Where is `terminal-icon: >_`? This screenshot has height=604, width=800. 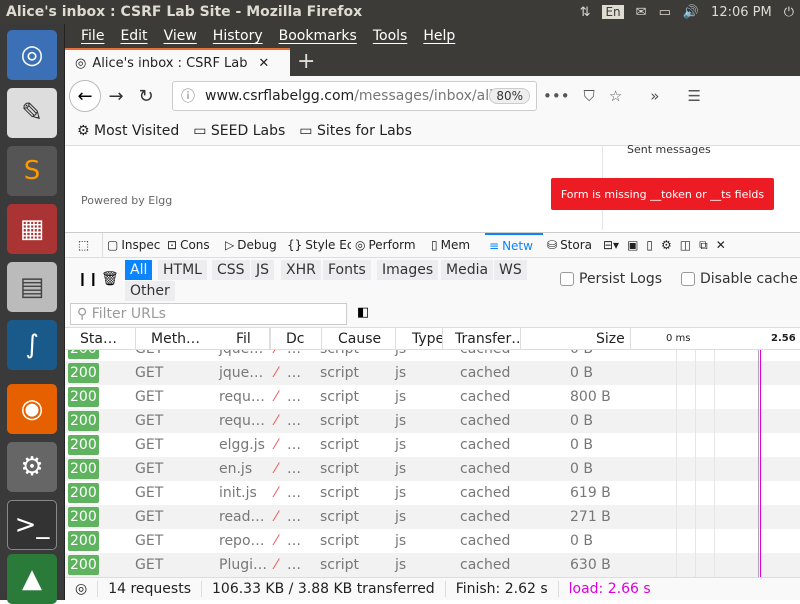
terminal-icon: >_ is located at coordinates (32, 525).